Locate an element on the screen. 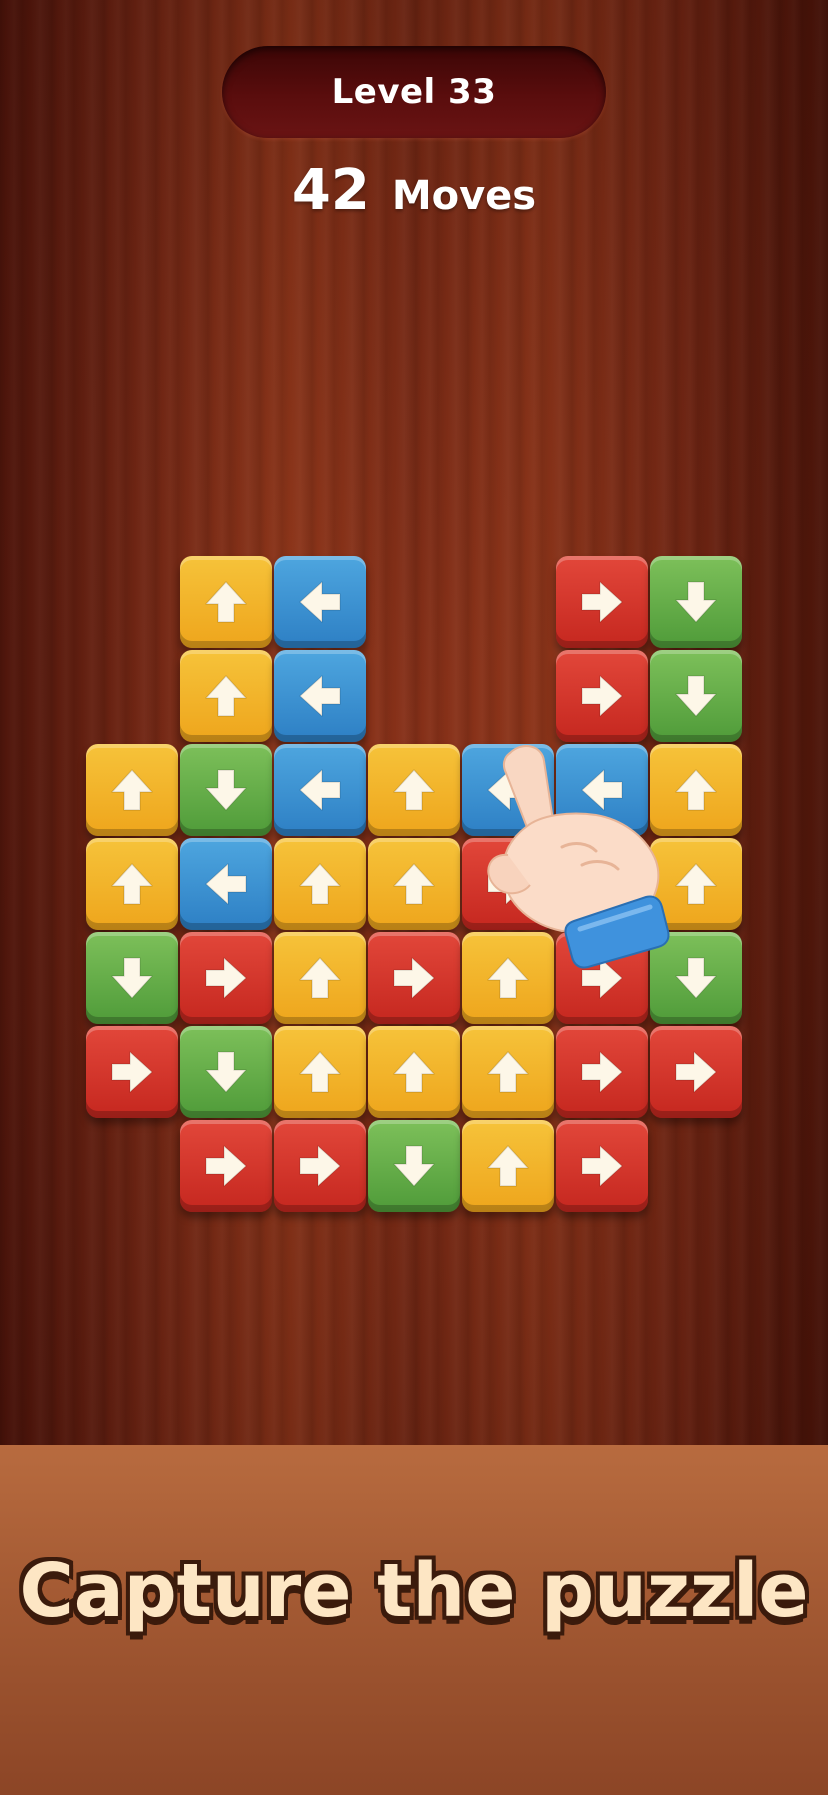  tagline: Capture the puzzle is located at coordinates (414, 1591).